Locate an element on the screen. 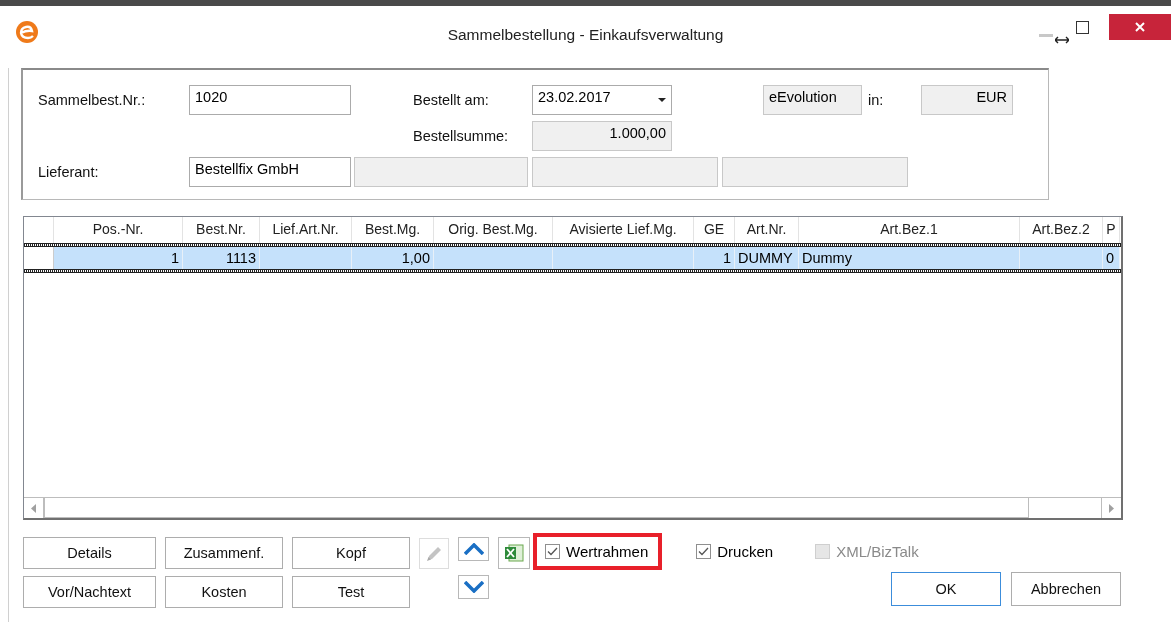 This screenshot has width=1171, height=622. close-button is located at coordinates (1140, 27).